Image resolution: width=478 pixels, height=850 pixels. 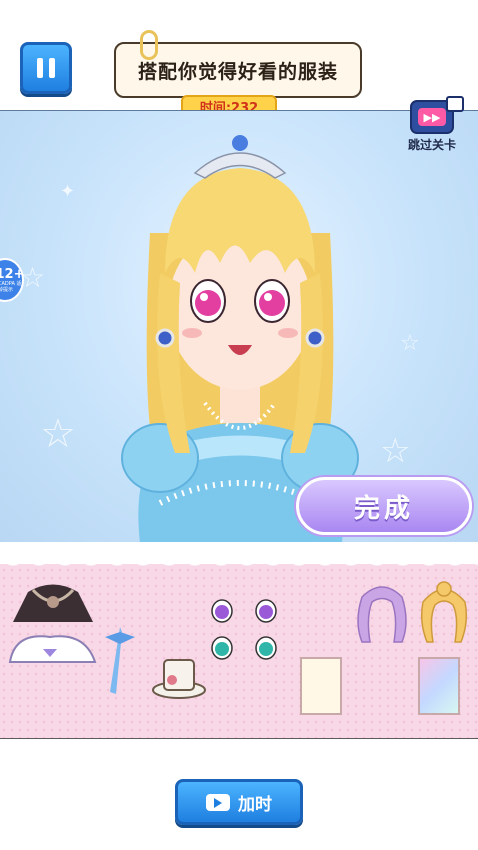 I want to click on add-time-label: 加时, so click(x=255, y=804).